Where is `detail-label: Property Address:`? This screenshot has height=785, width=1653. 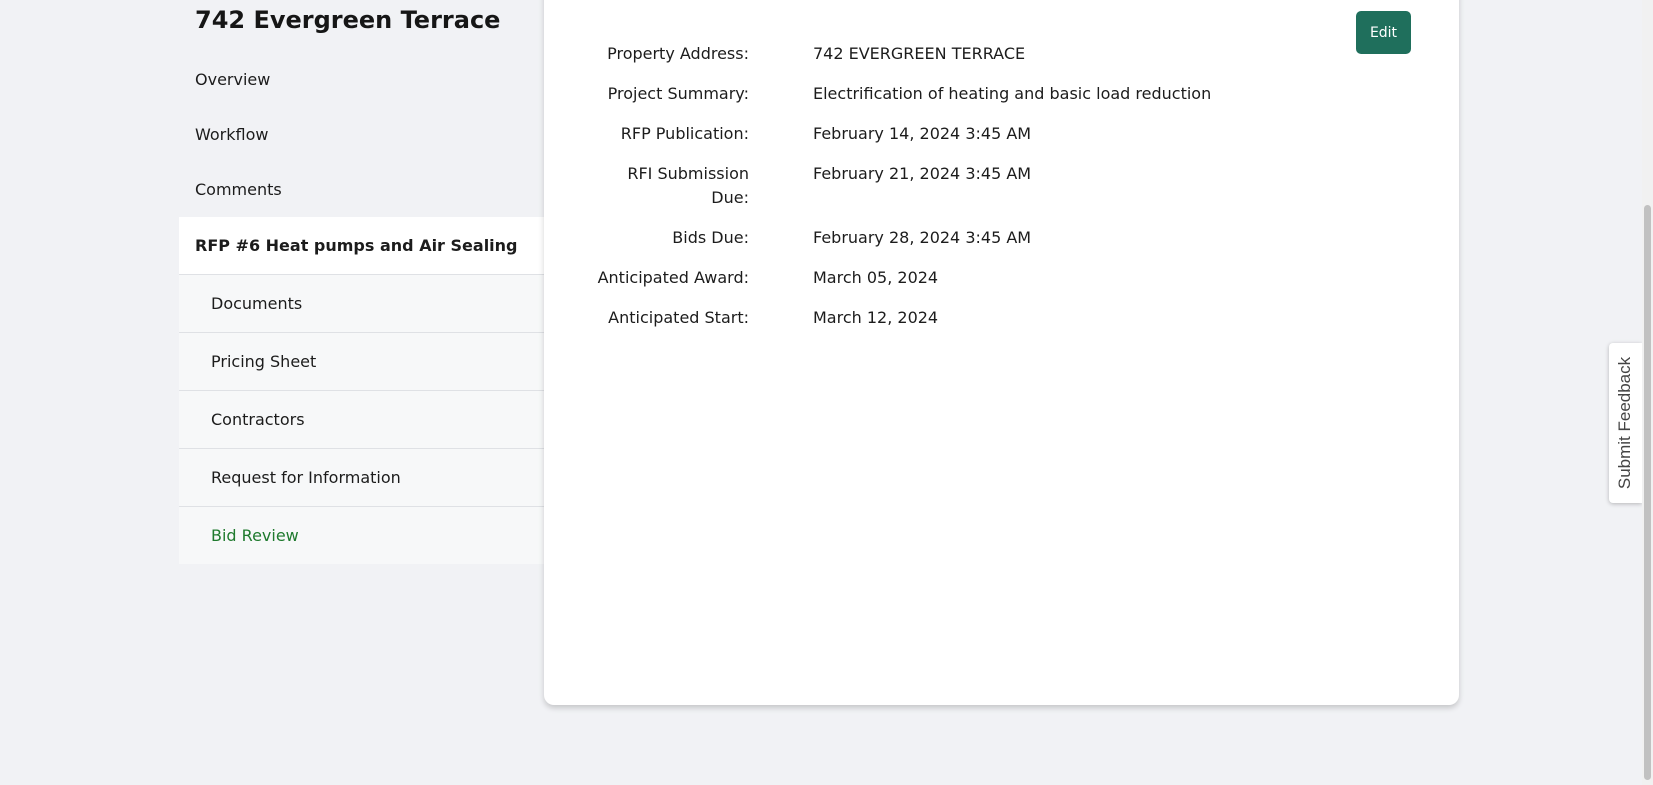 detail-label: Property Address: is located at coordinates (678, 53).